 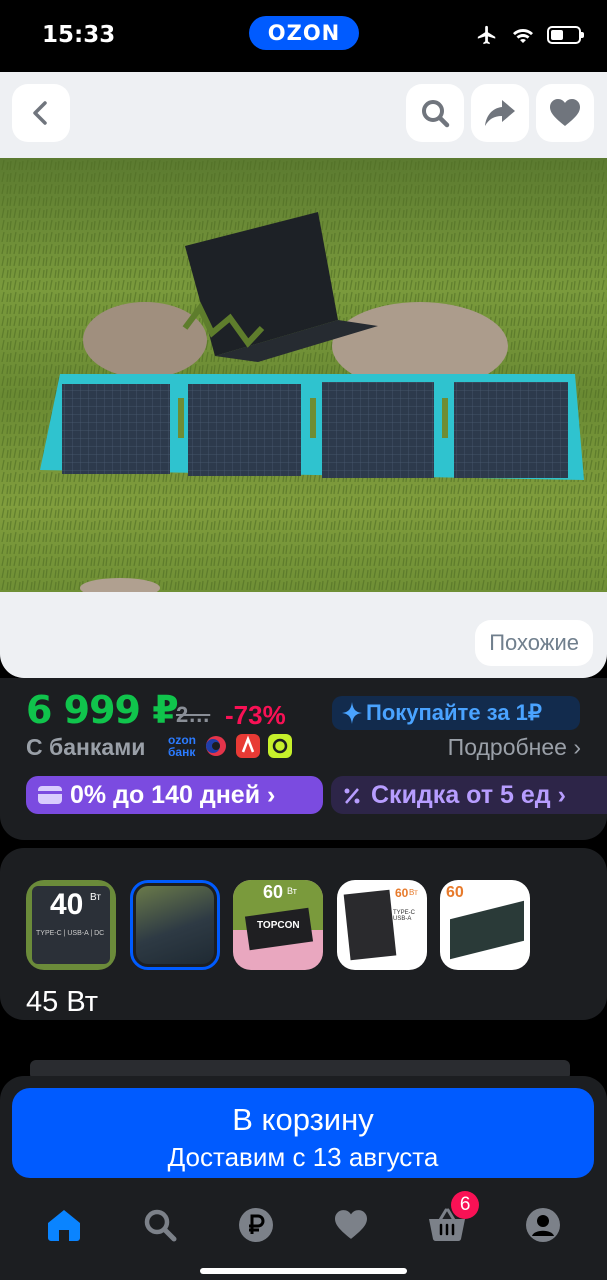 What do you see at coordinates (216, 746) in the screenshot?
I see `bank-logo-blue-red` at bounding box center [216, 746].